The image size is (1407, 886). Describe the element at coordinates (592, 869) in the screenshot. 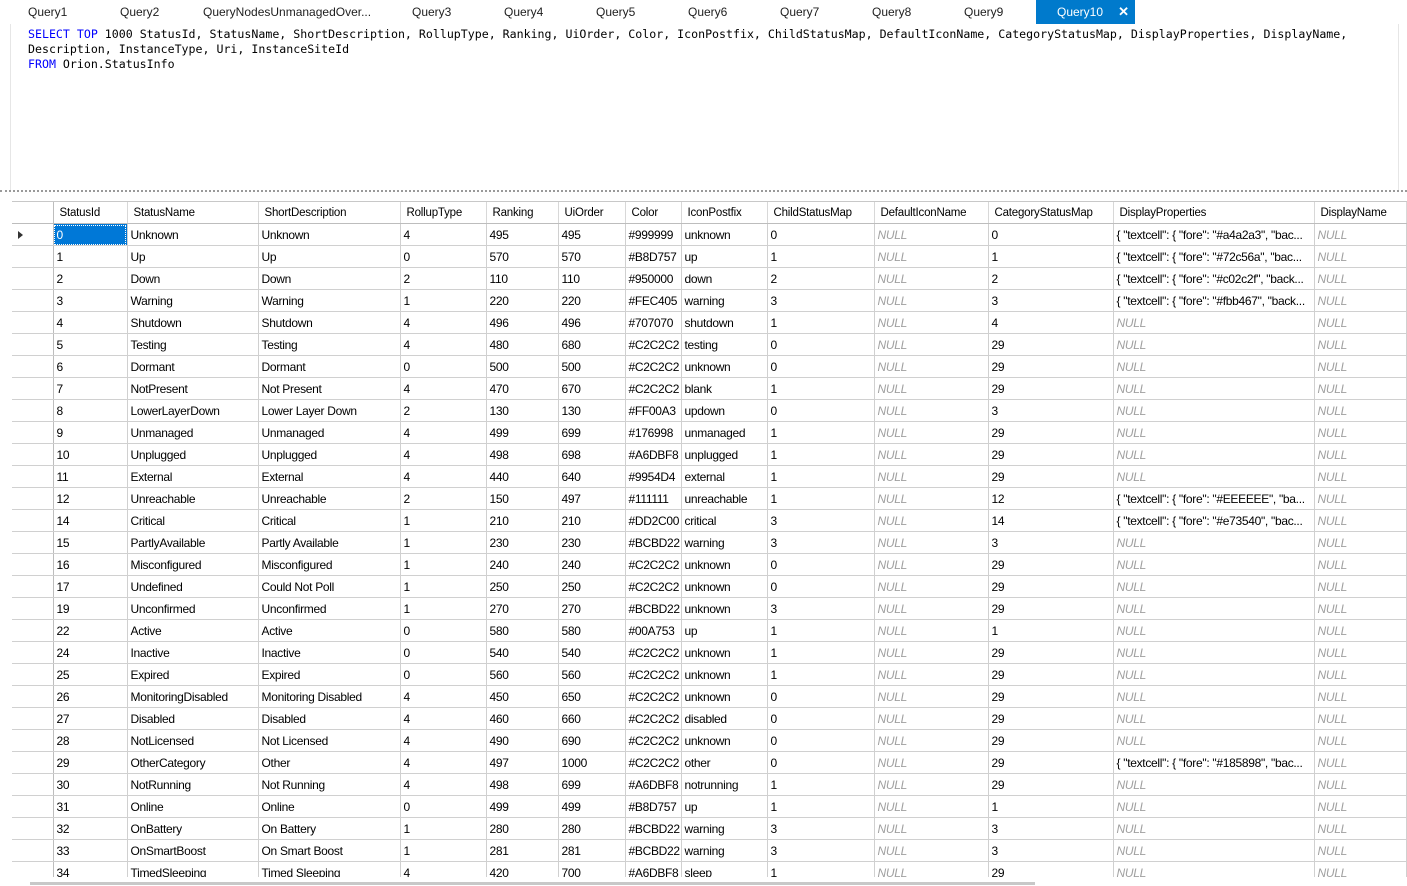

I see `cell-uiorder: 700` at that location.